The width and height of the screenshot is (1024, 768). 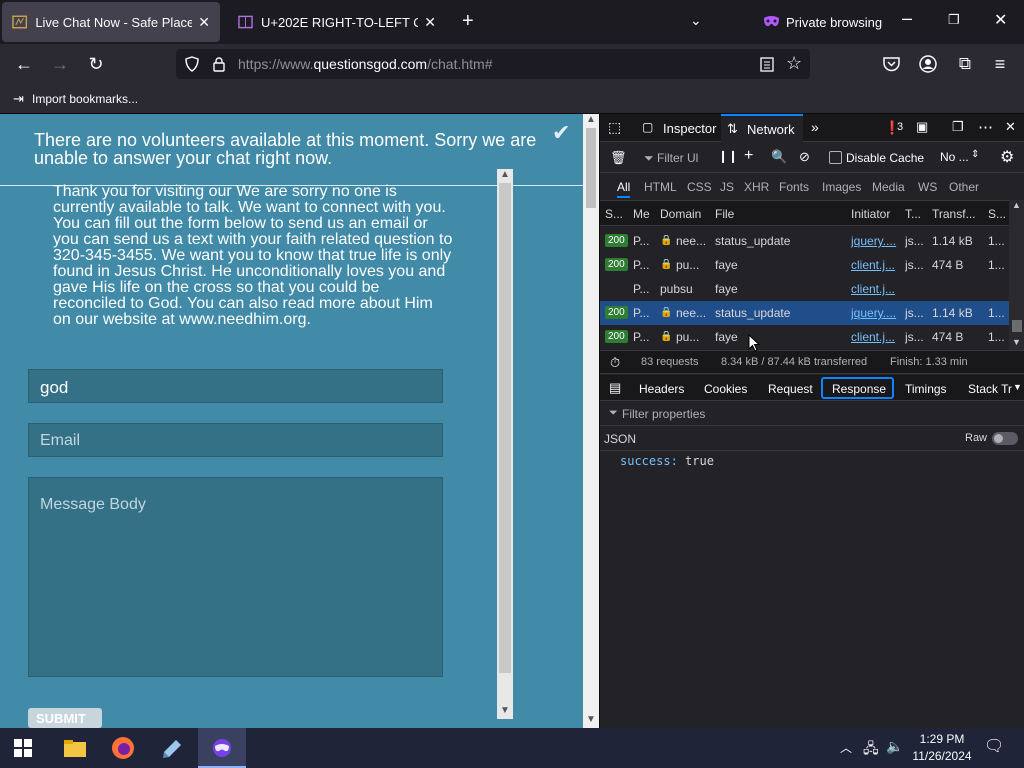 What do you see at coordinates (928, 64) in the screenshot?
I see `account-icon` at bounding box center [928, 64].